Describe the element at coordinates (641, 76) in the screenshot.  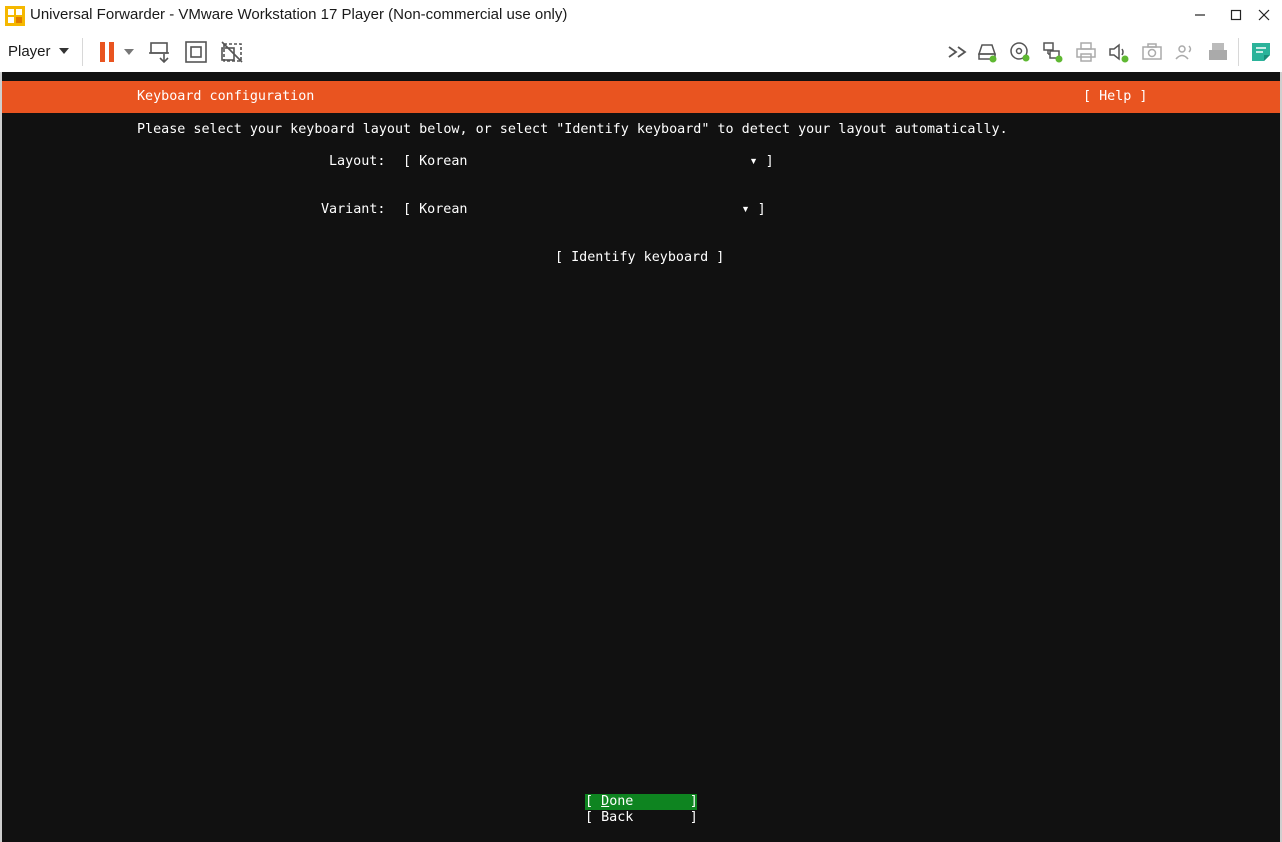
I see `vm-top-border` at that location.